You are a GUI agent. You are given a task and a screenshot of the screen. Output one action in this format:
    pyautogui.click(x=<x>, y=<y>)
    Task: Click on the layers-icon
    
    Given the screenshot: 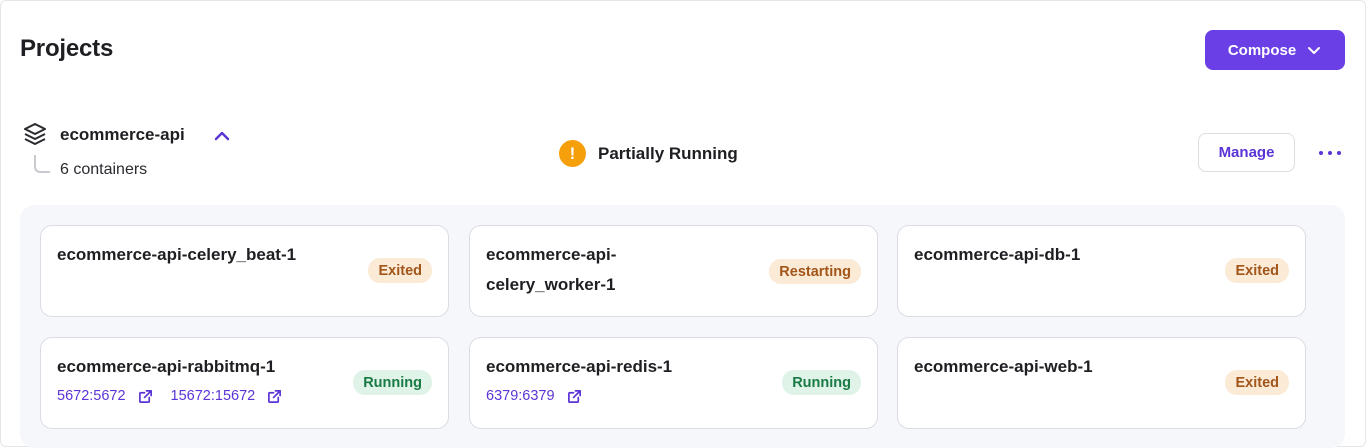 What is the action you would take?
    pyautogui.click(x=35, y=134)
    